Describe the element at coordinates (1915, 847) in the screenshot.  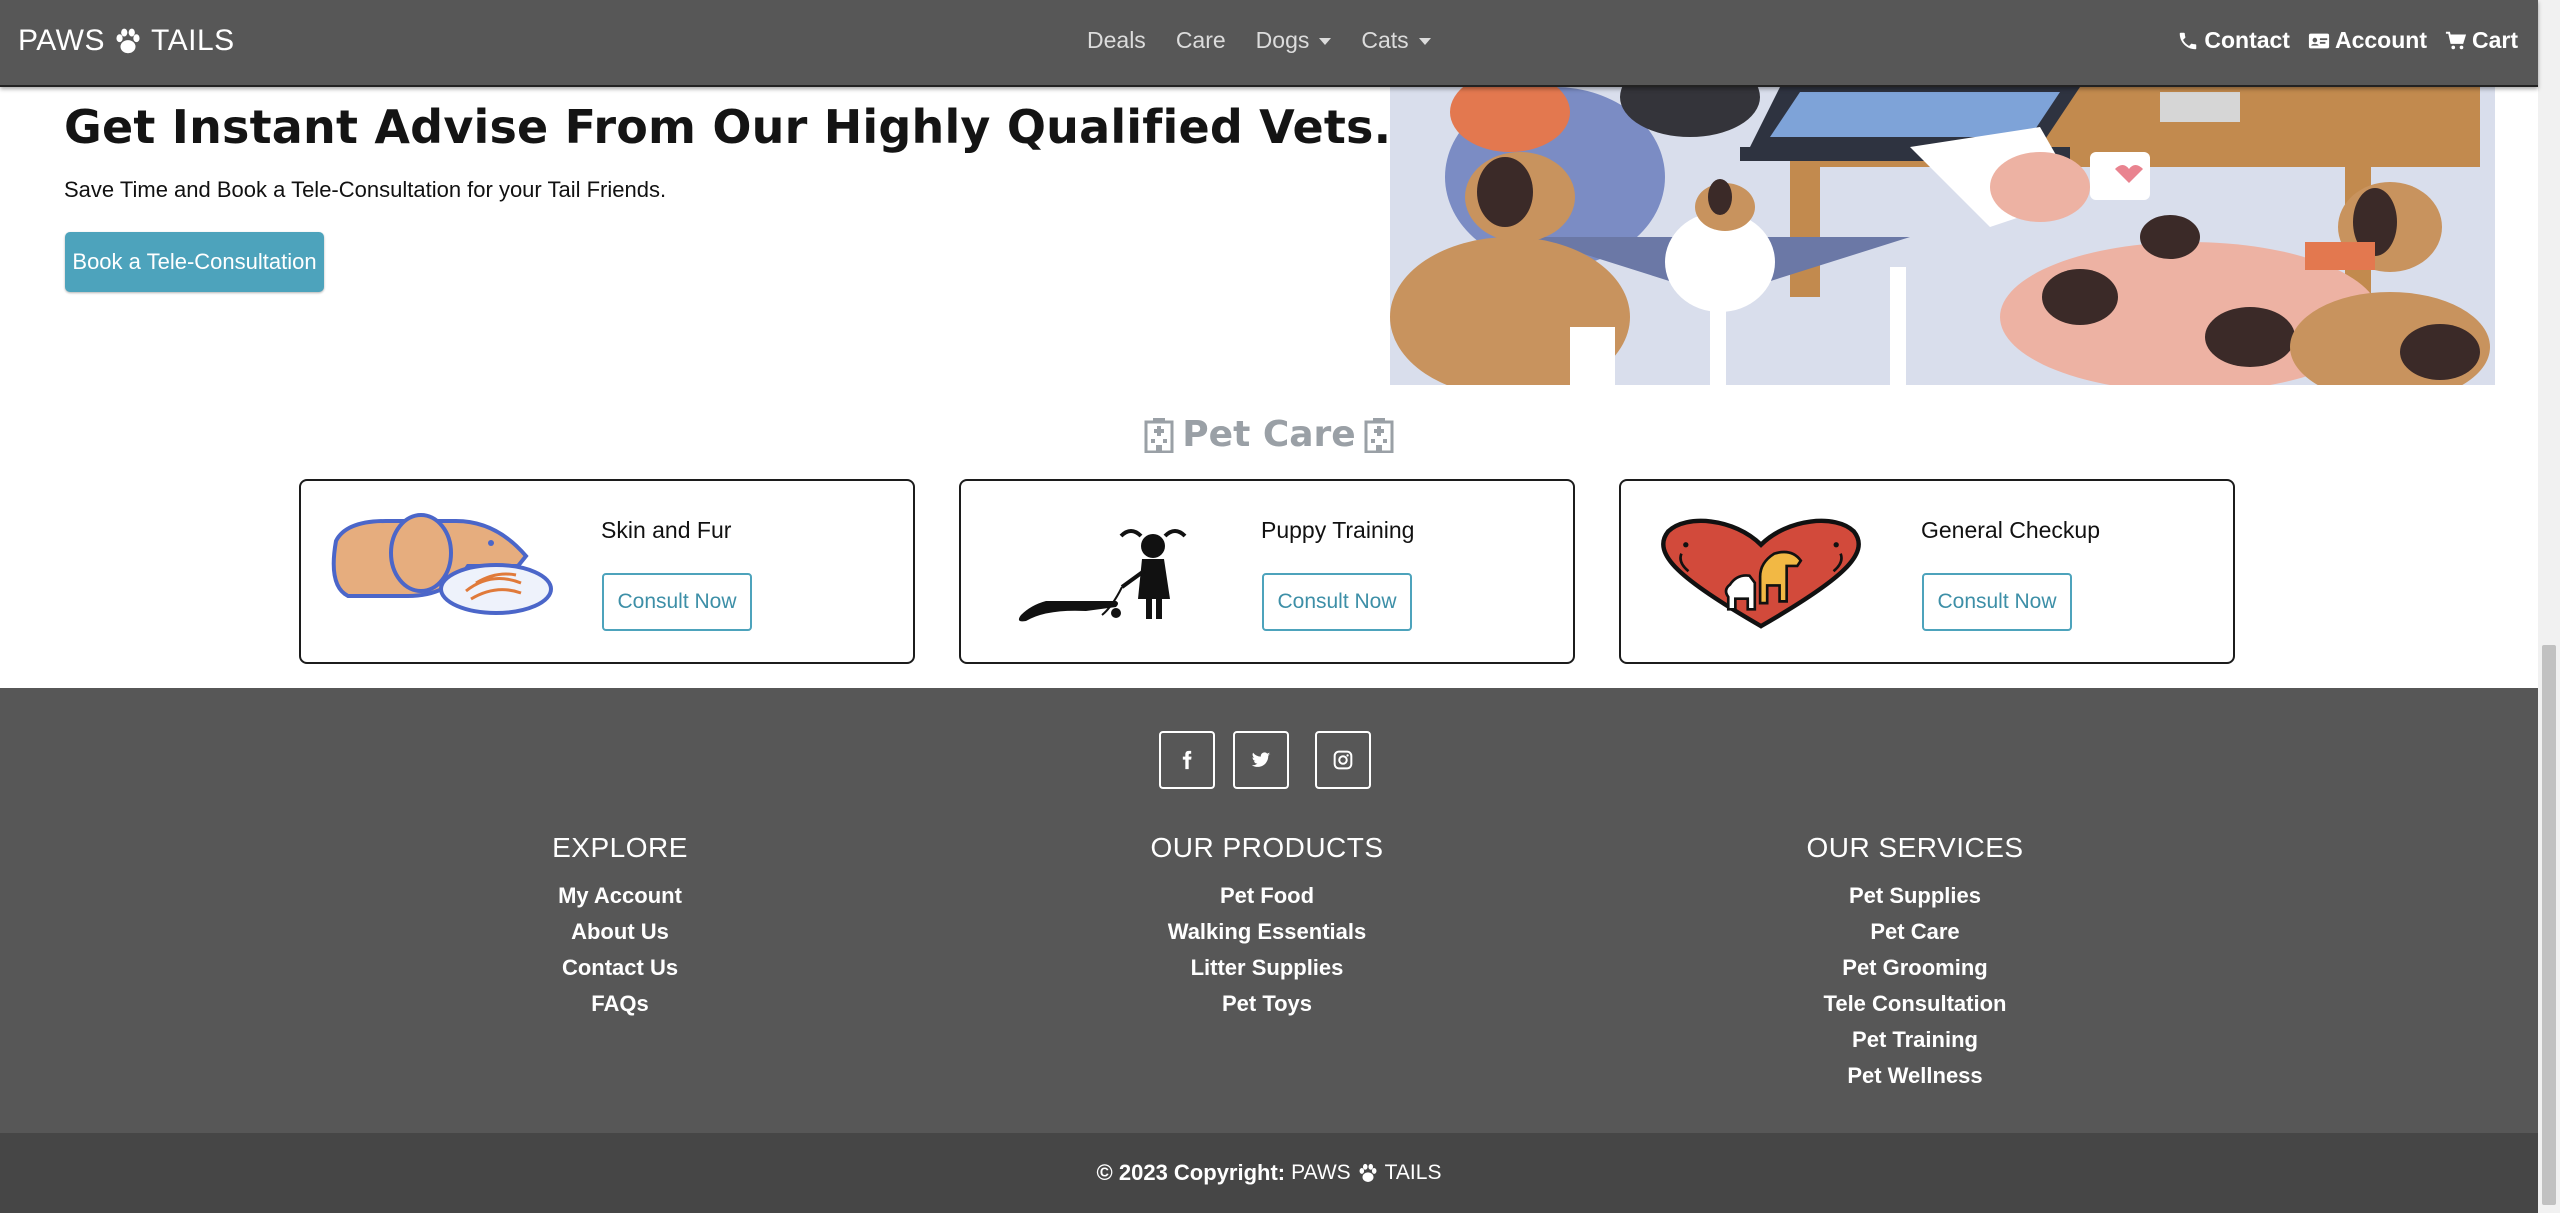
I see `footer-services-heading: OUR SERVICES` at that location.